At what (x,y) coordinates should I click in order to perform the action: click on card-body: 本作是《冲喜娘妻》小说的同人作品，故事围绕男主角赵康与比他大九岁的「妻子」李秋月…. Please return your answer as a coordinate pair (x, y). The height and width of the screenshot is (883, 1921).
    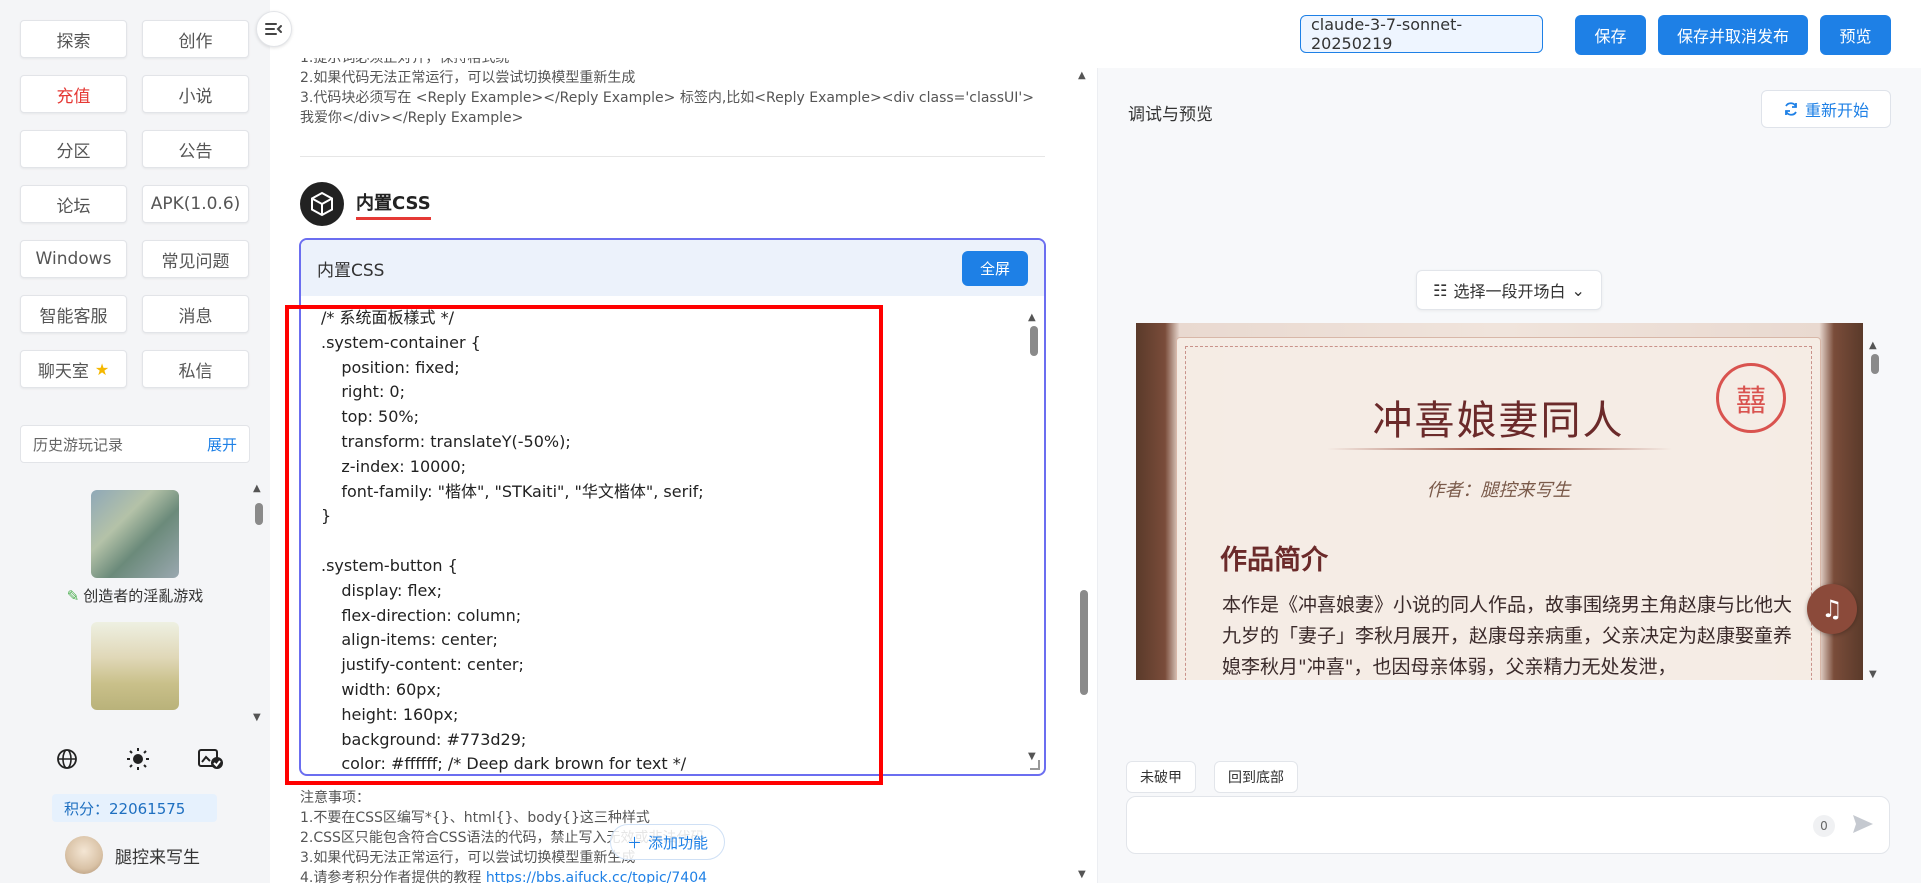
    Looking at the image, I should click on (1507, 636).